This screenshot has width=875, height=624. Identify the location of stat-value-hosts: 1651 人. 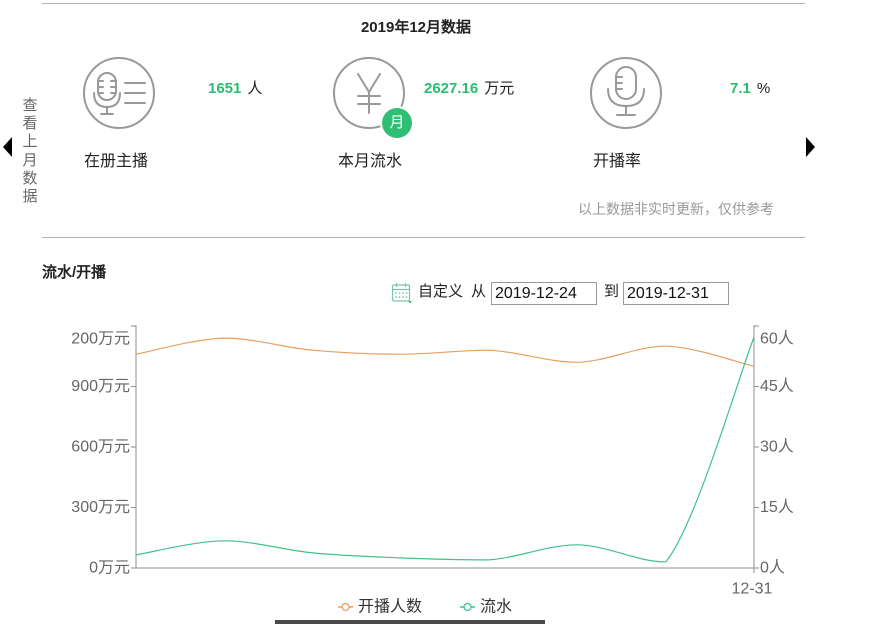
(235, 89).